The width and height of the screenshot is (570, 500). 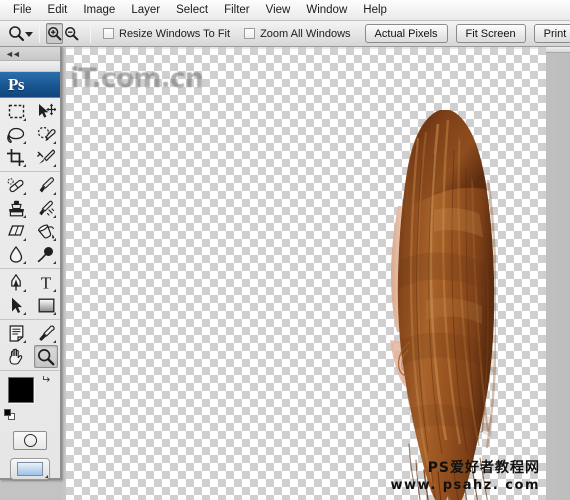 What do you see at coordinates (16, 305) in the screenshot?
I see `path-selection-tool` at bounding box center [16, 305].